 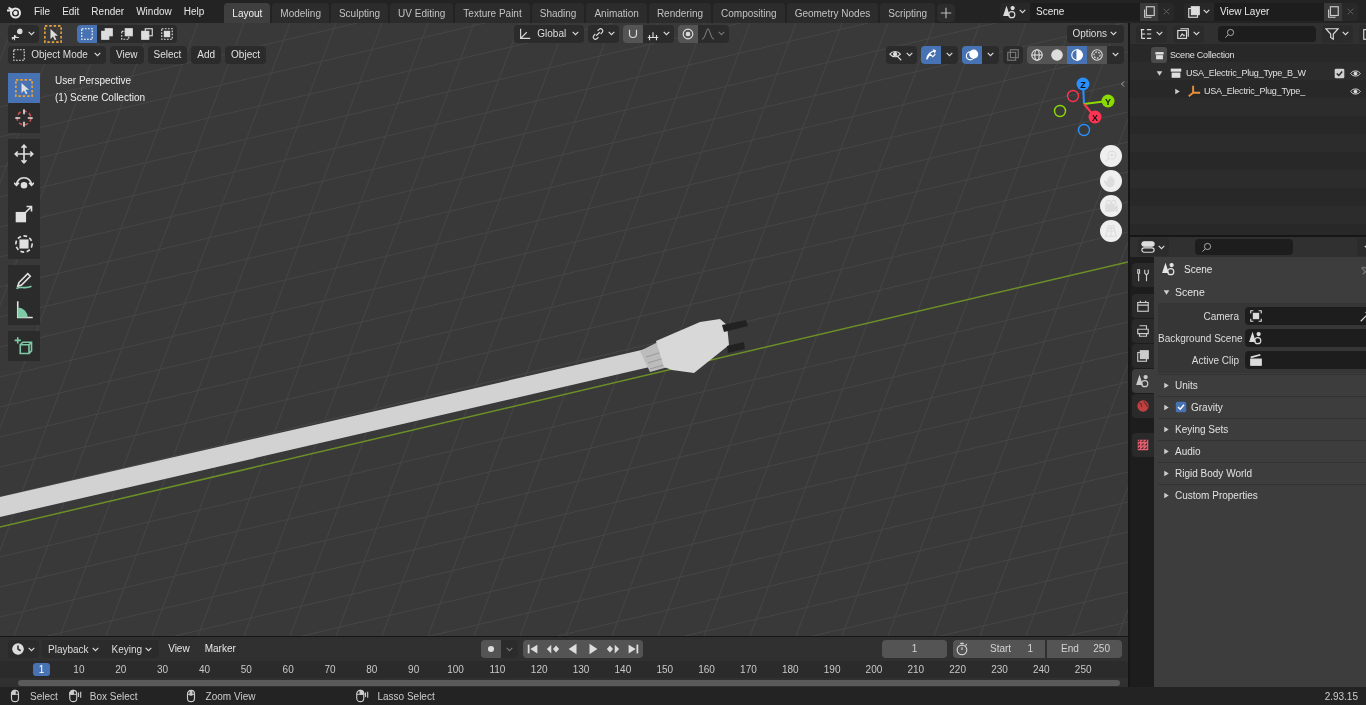 I want to click on menu-item: Object, so click(x=245, y=54).